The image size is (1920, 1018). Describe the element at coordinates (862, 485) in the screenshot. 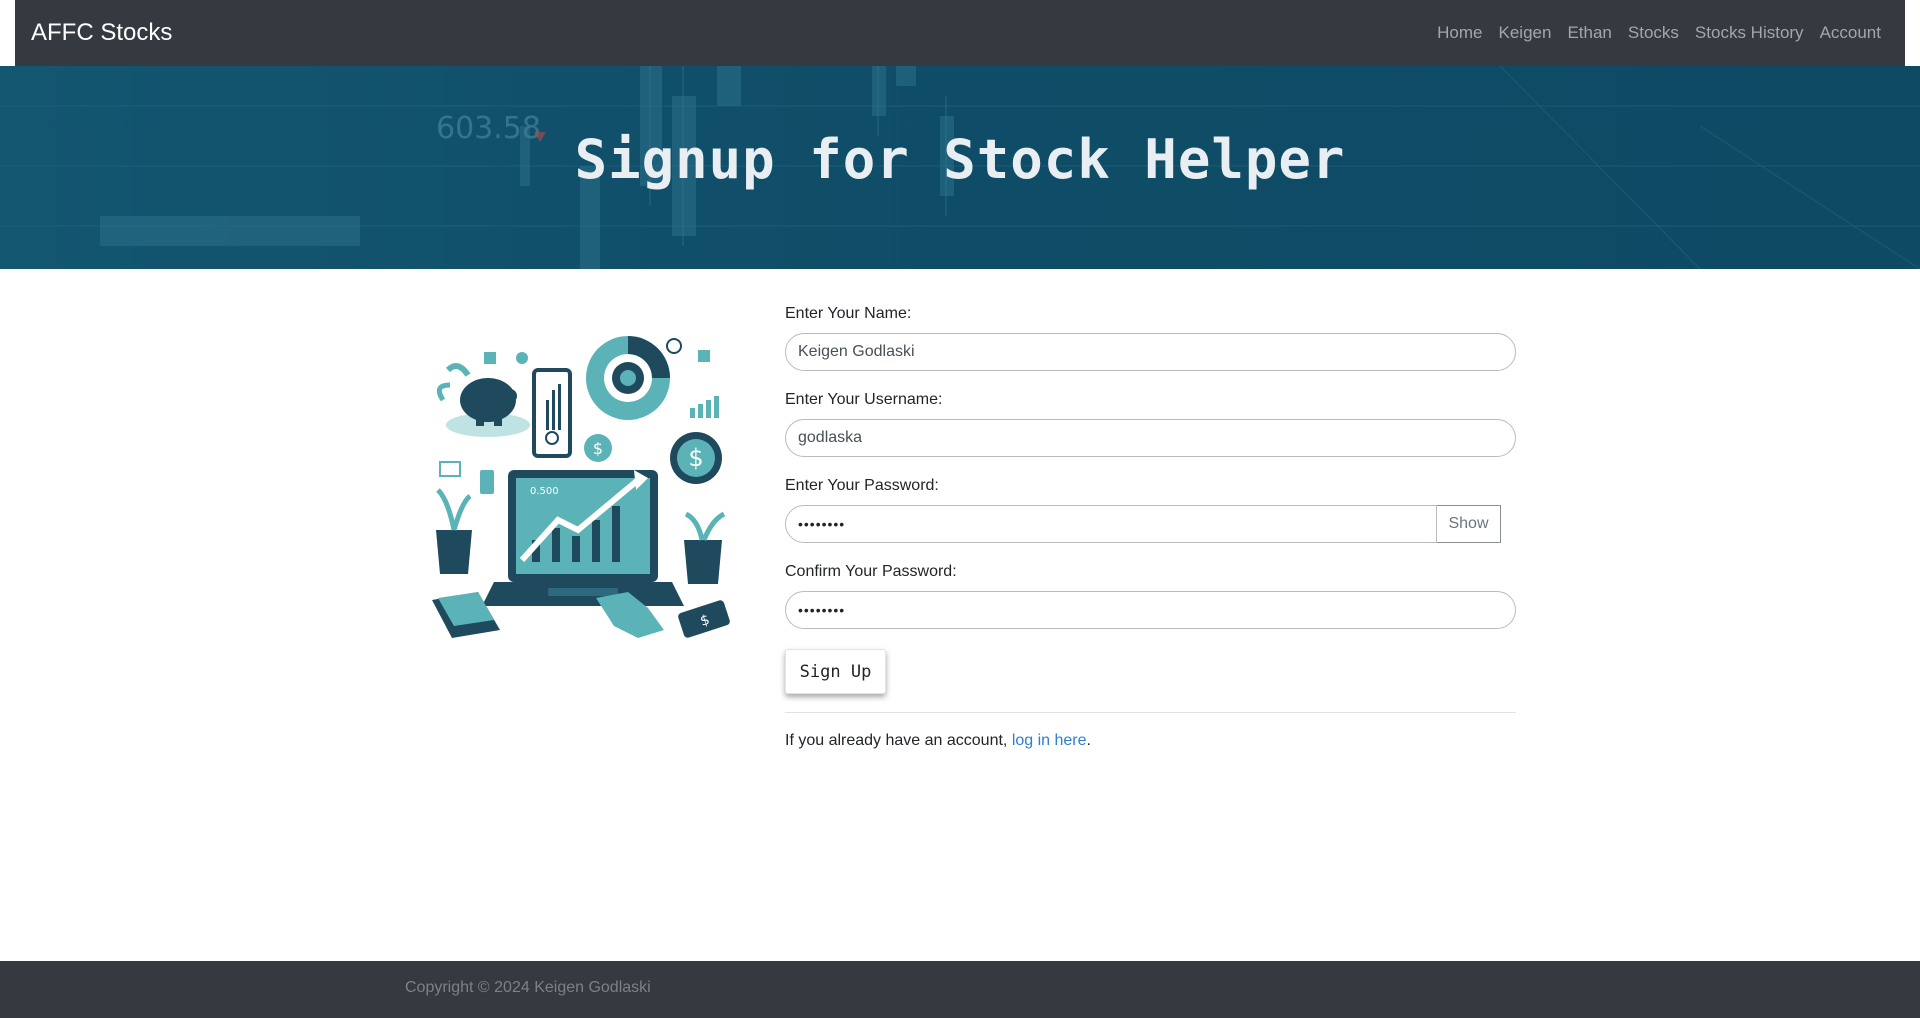

I see `password-label: Enter Your Password:` at that location.